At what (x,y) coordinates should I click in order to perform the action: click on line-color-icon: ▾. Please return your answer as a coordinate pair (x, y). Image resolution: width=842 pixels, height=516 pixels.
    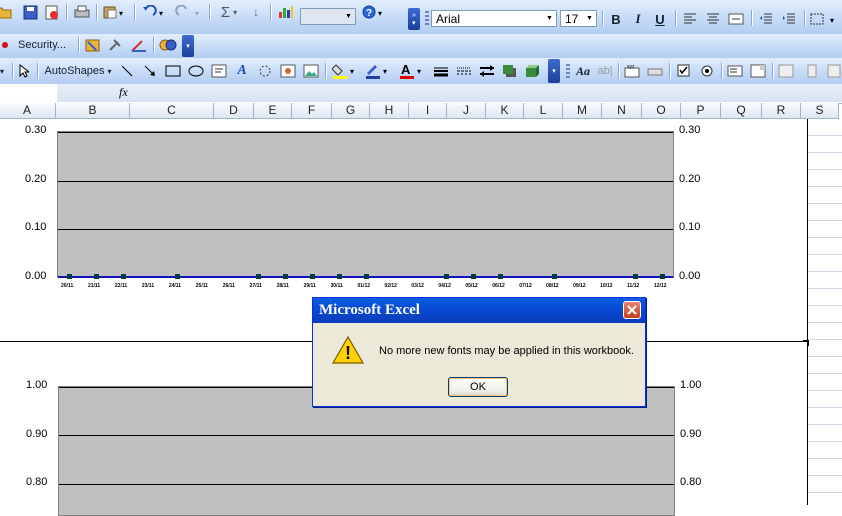
    Looking at the image, I should click on (378, 71).